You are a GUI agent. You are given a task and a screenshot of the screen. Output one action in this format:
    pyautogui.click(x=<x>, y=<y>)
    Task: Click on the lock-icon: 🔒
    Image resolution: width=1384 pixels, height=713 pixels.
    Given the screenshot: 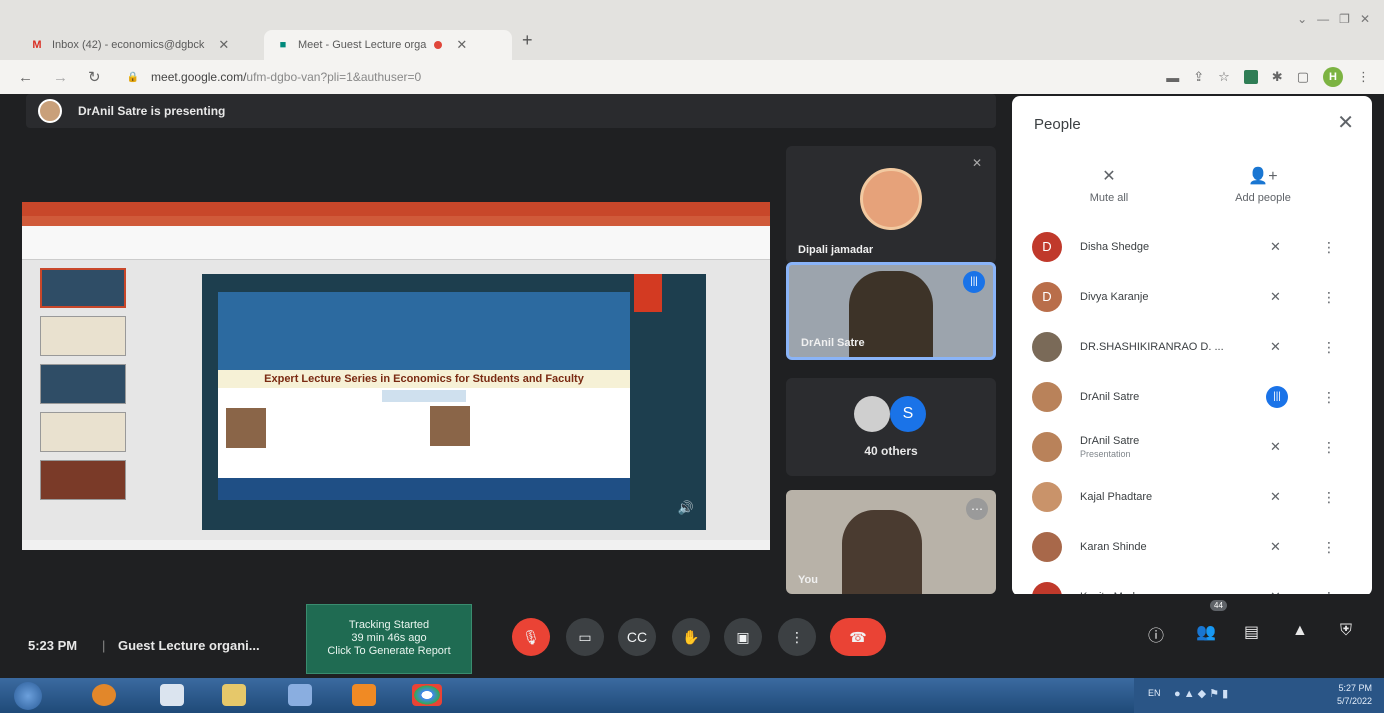 What is the action you would take?
    pyautogui.click(x=133, y=77)
    